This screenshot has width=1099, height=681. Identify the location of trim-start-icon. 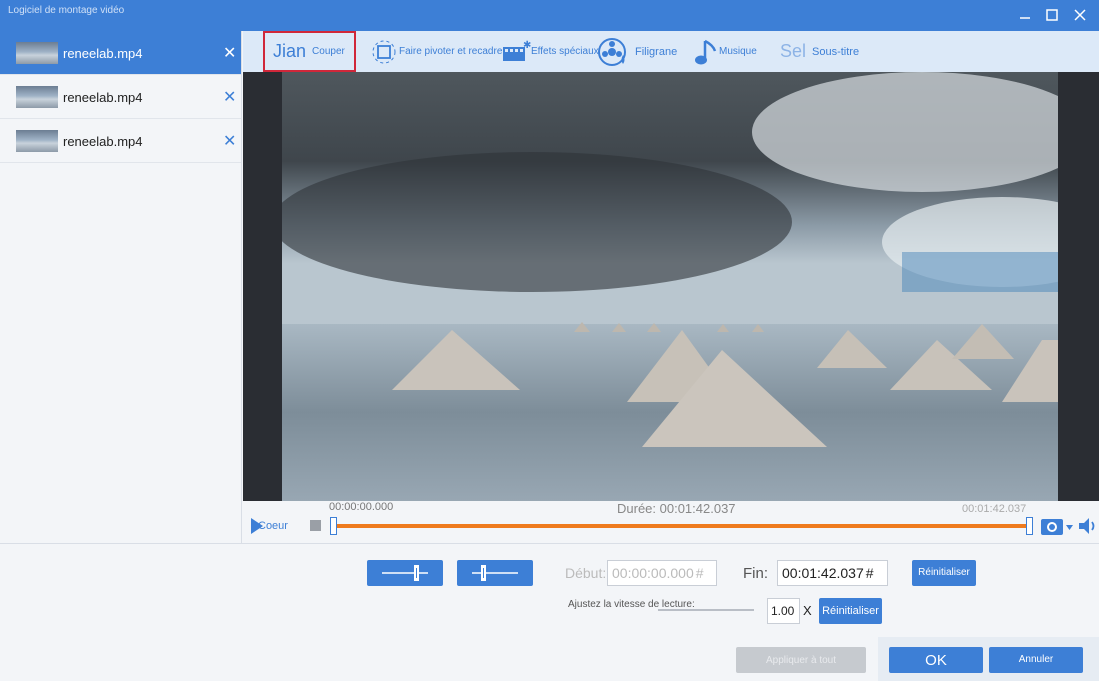
(405, 573).